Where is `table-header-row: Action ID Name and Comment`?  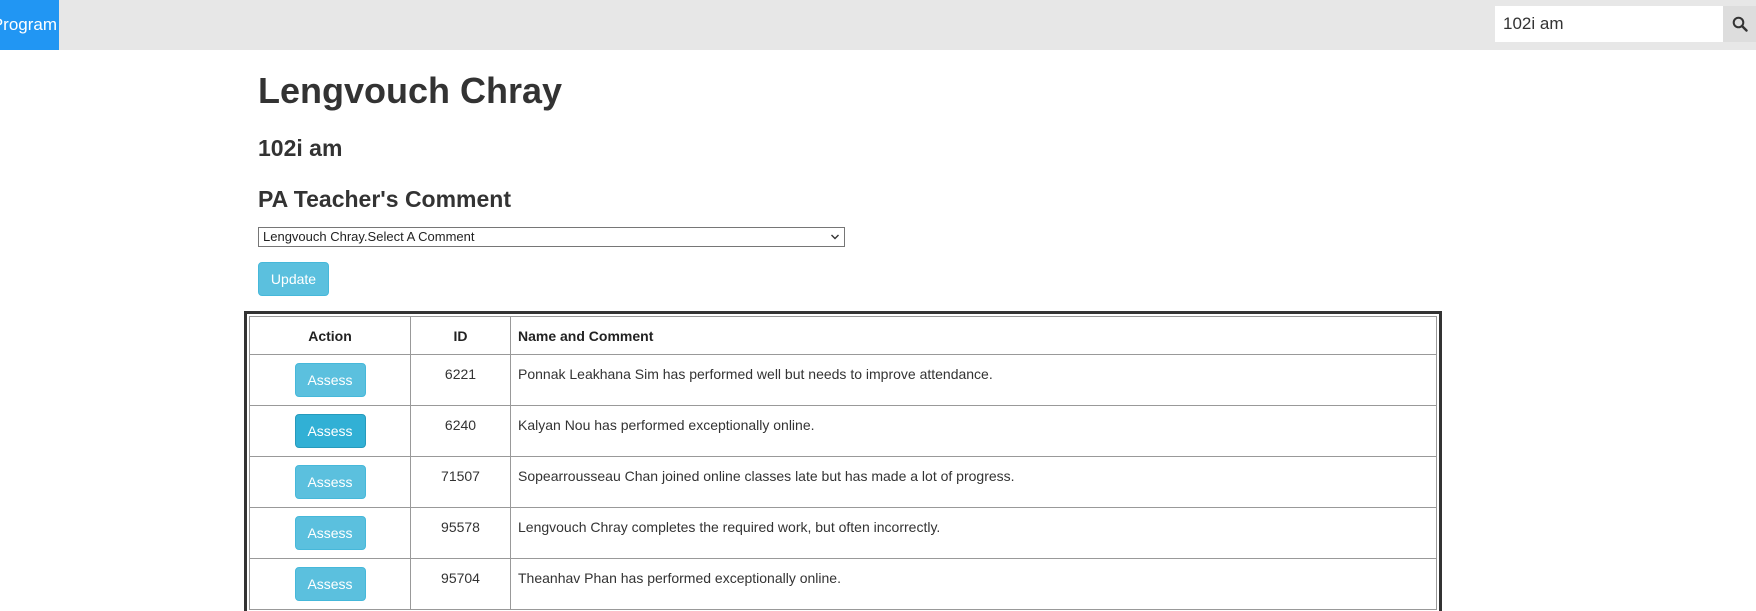 table-header-row: Action ID Name and Comment is located at coordinates (843, 335).